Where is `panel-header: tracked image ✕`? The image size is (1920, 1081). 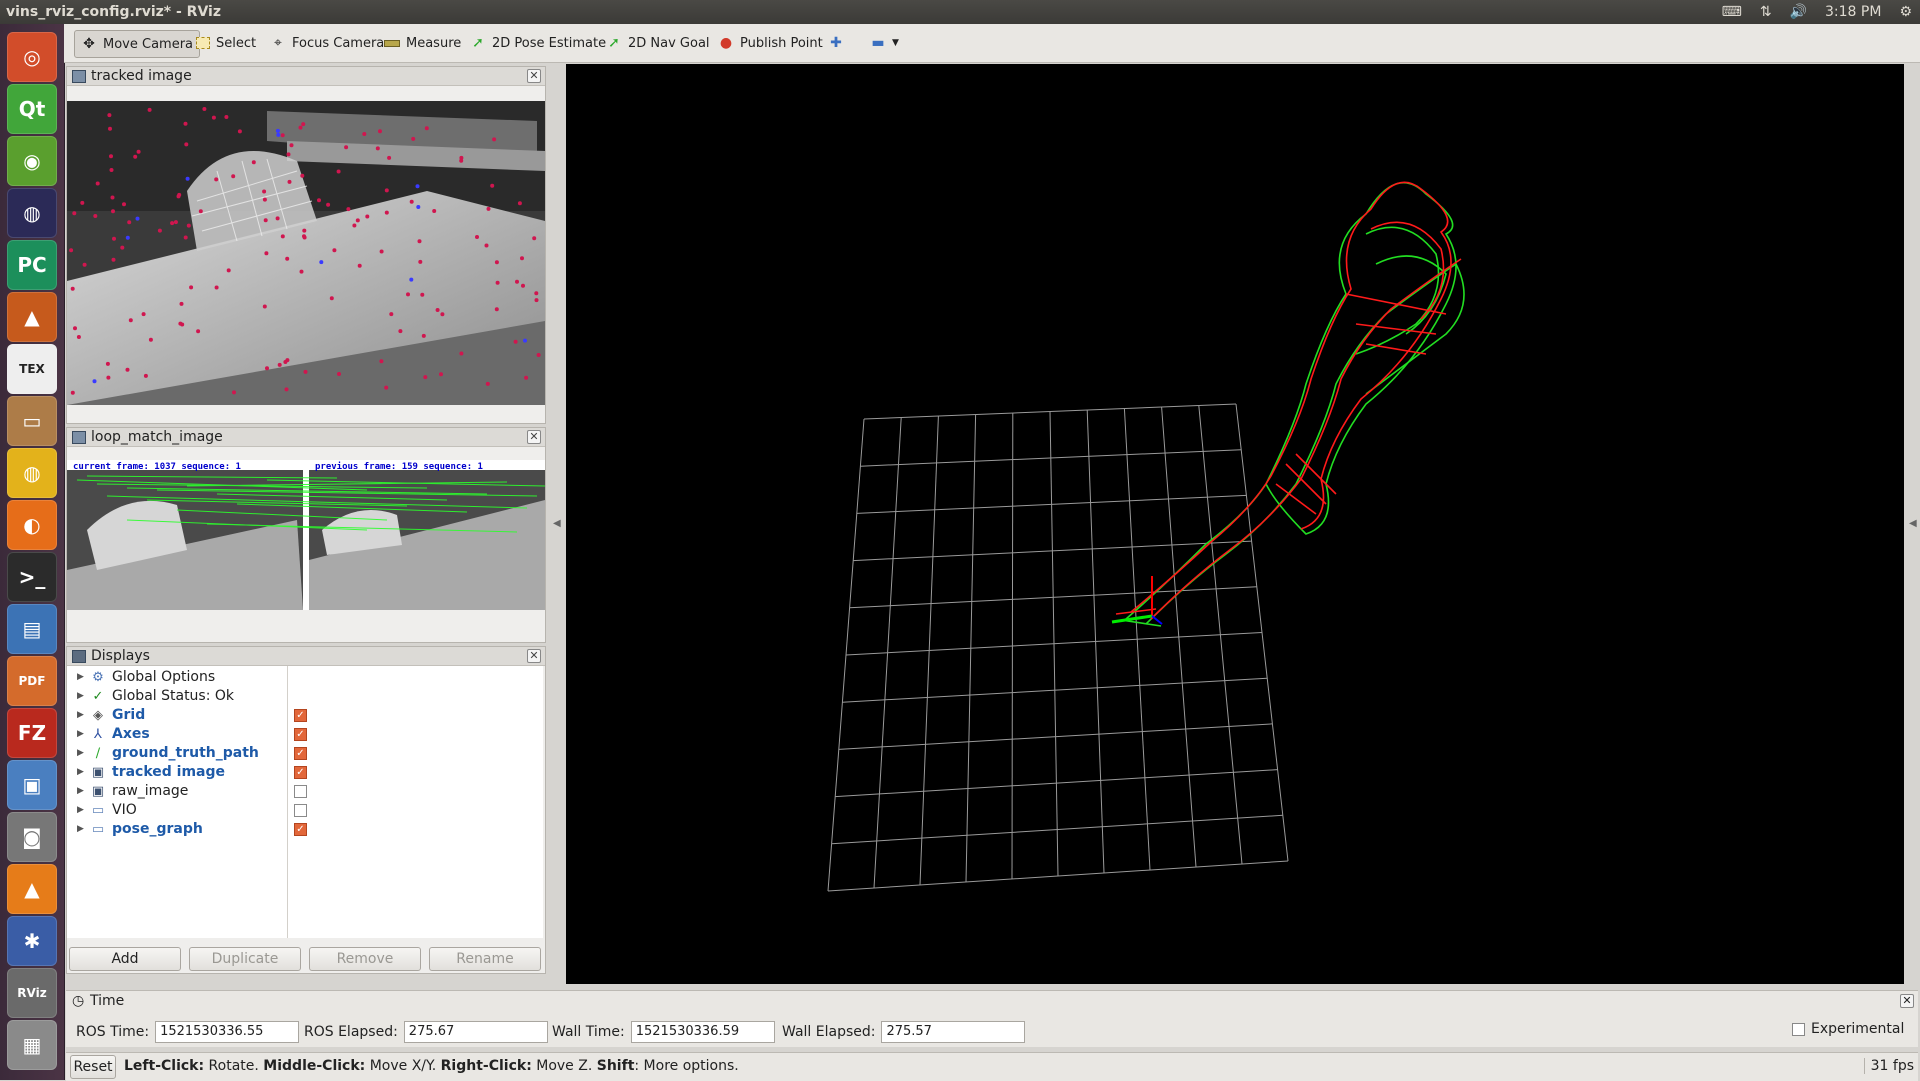 panel-header: tracked image ✕ is located at coordinates (306, 76).